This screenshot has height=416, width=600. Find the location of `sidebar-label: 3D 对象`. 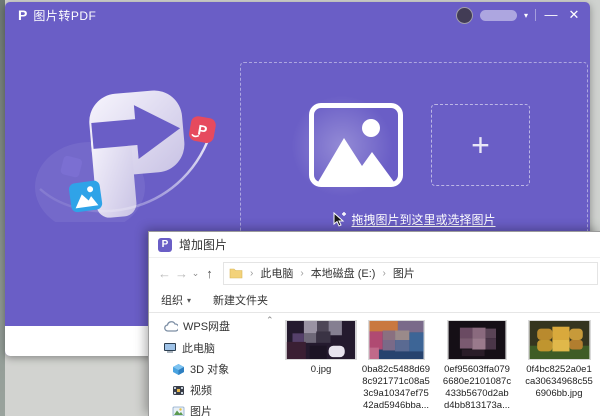

sidebar-label: 3D 对象 is located at coordinates (210, 370).